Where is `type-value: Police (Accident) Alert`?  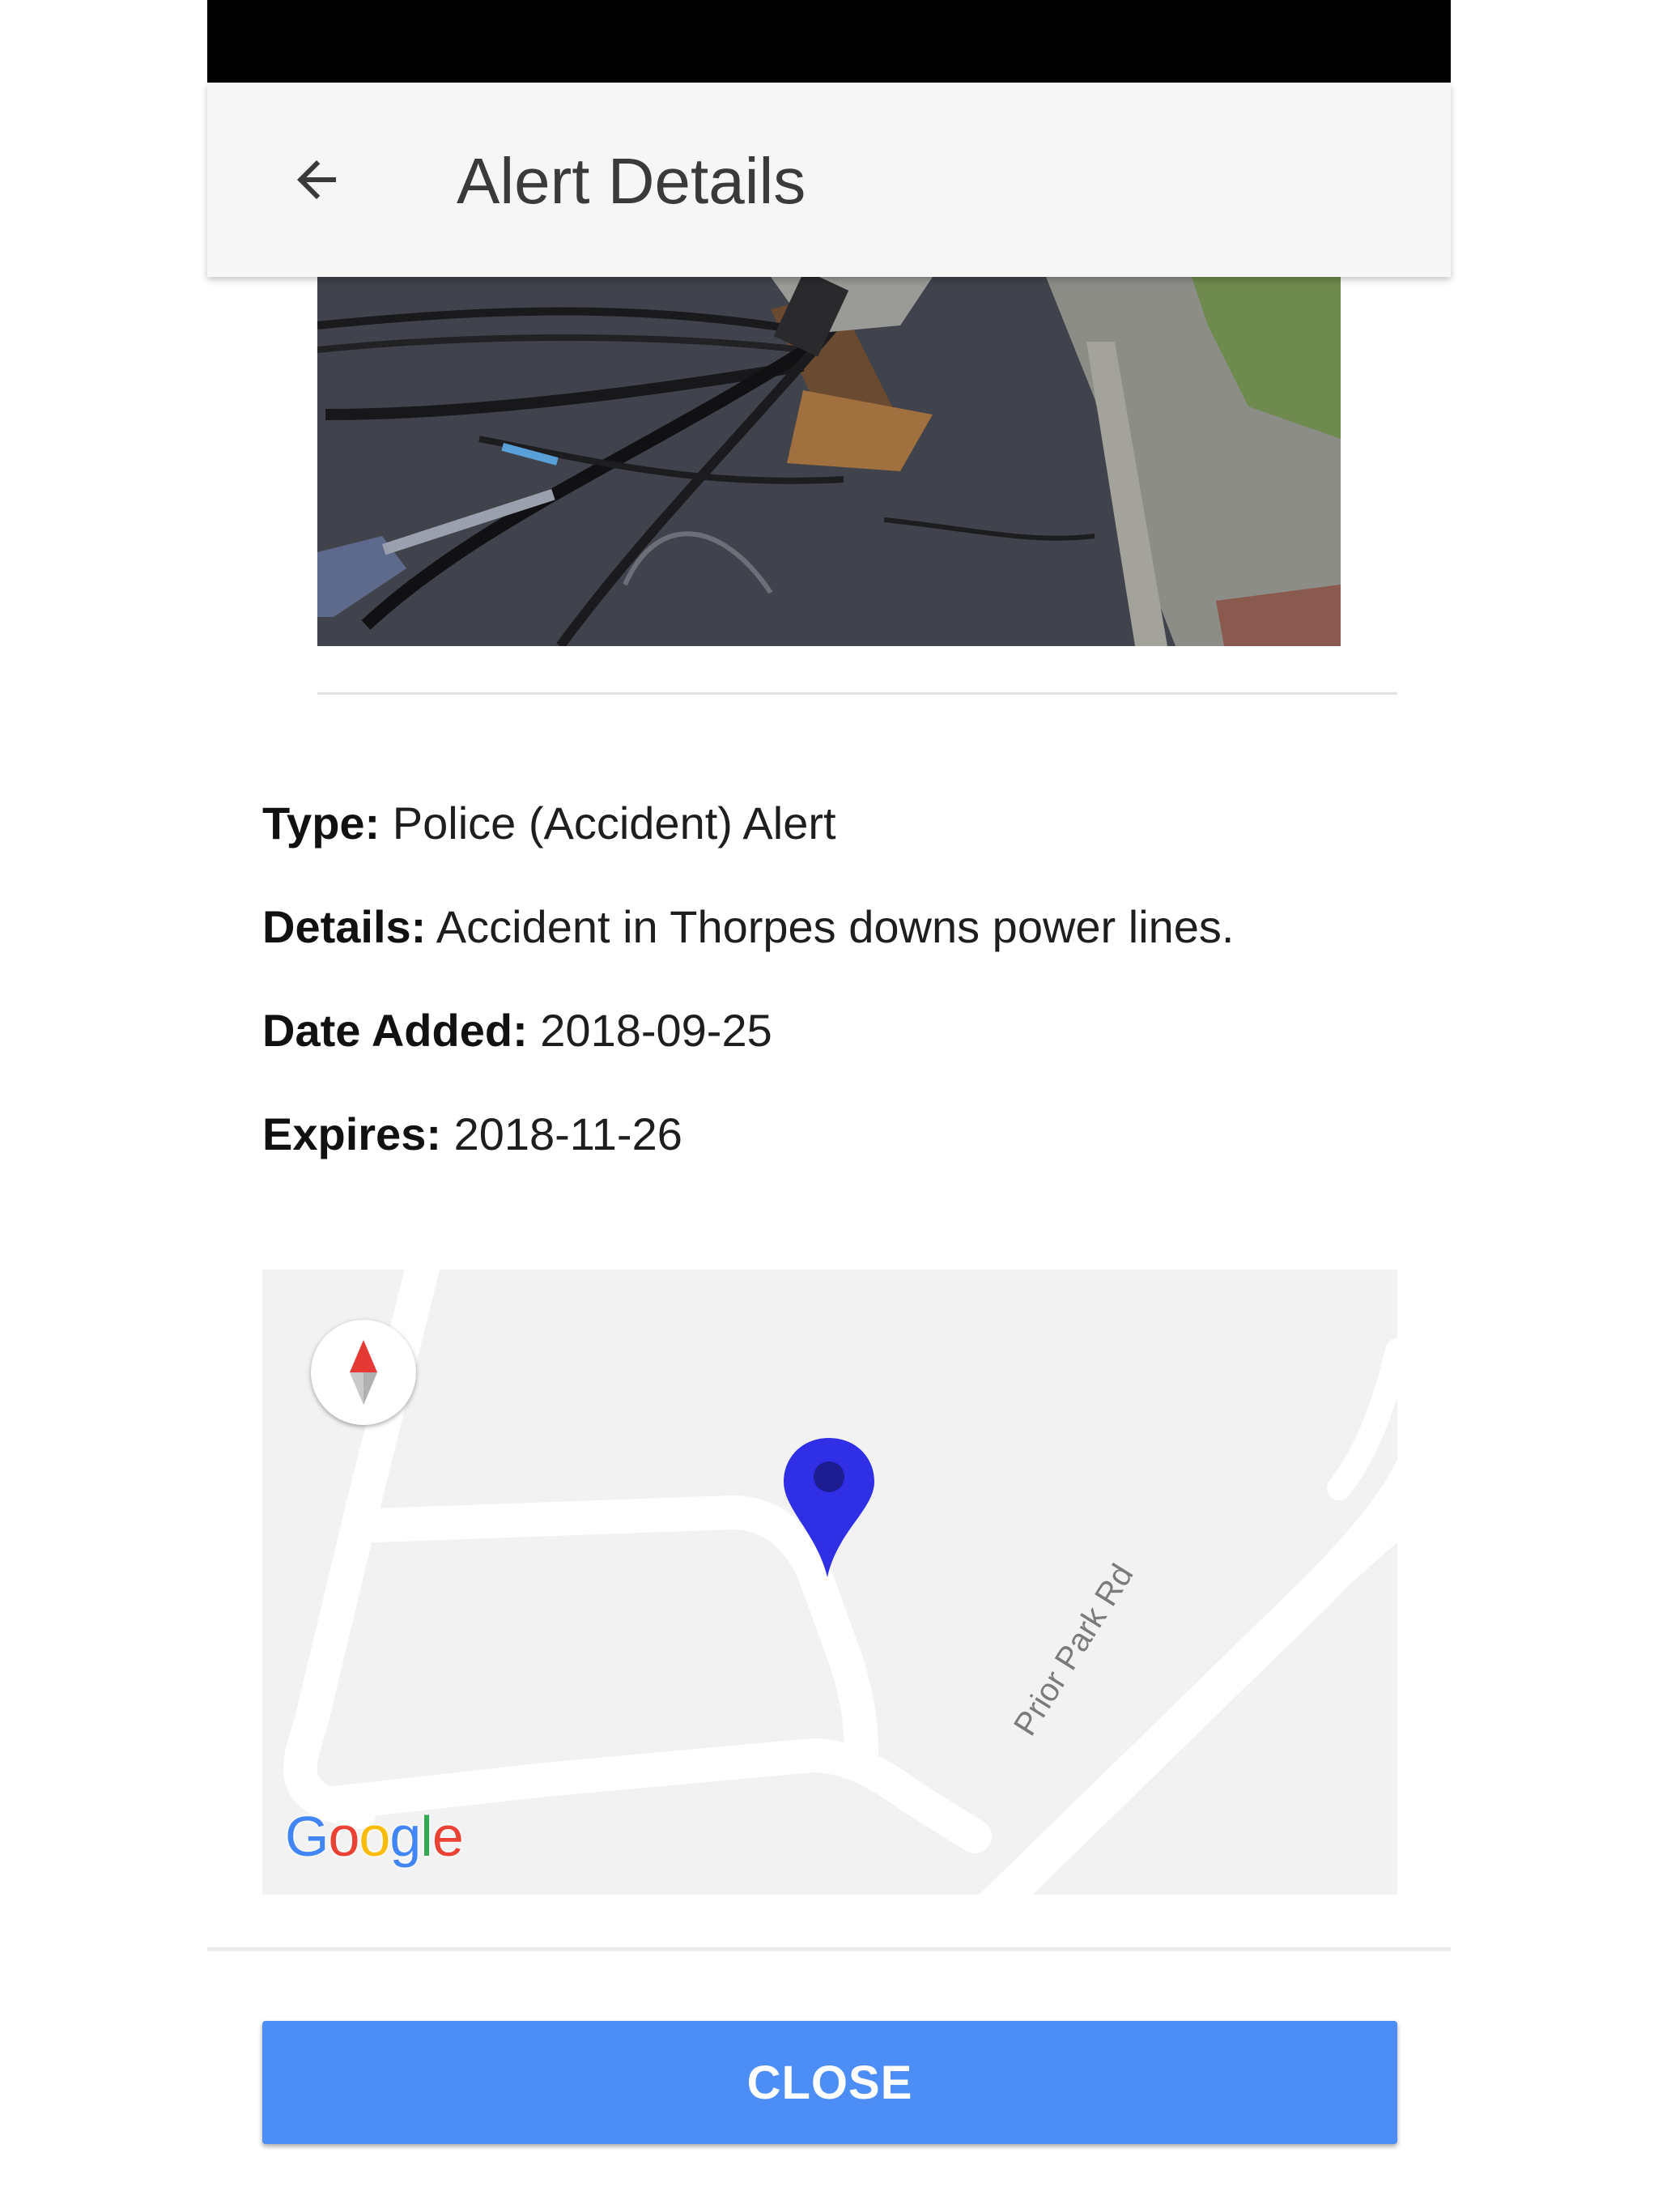
type-value: Police (Accident) Alert is located at coordinates (614, 824).